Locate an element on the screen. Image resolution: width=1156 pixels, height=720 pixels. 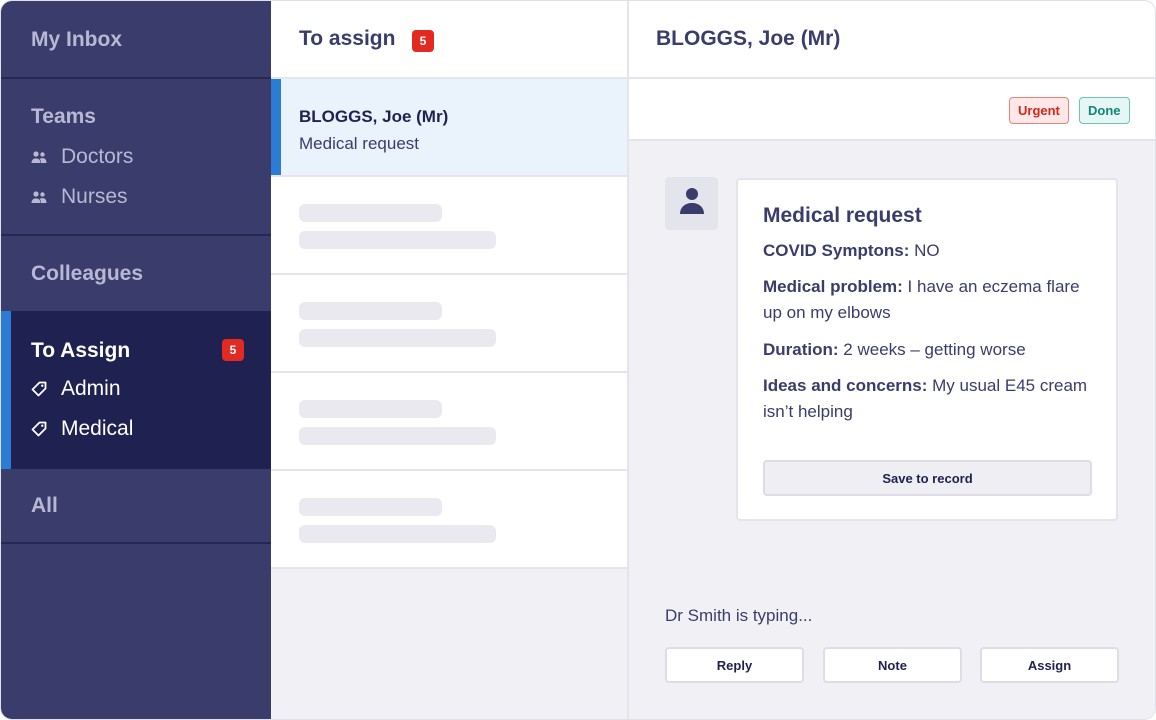
person-icon is located at coordinates (692, 203).